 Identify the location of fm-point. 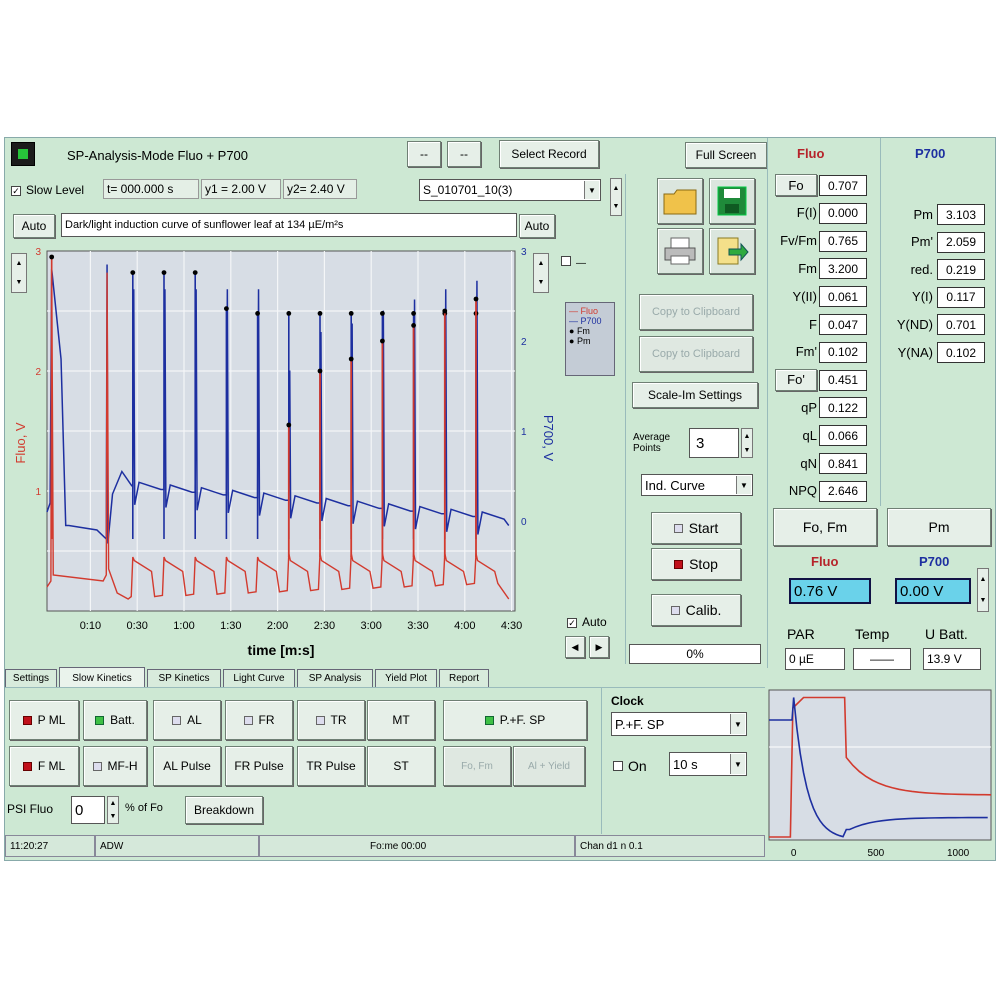
(413, 313).